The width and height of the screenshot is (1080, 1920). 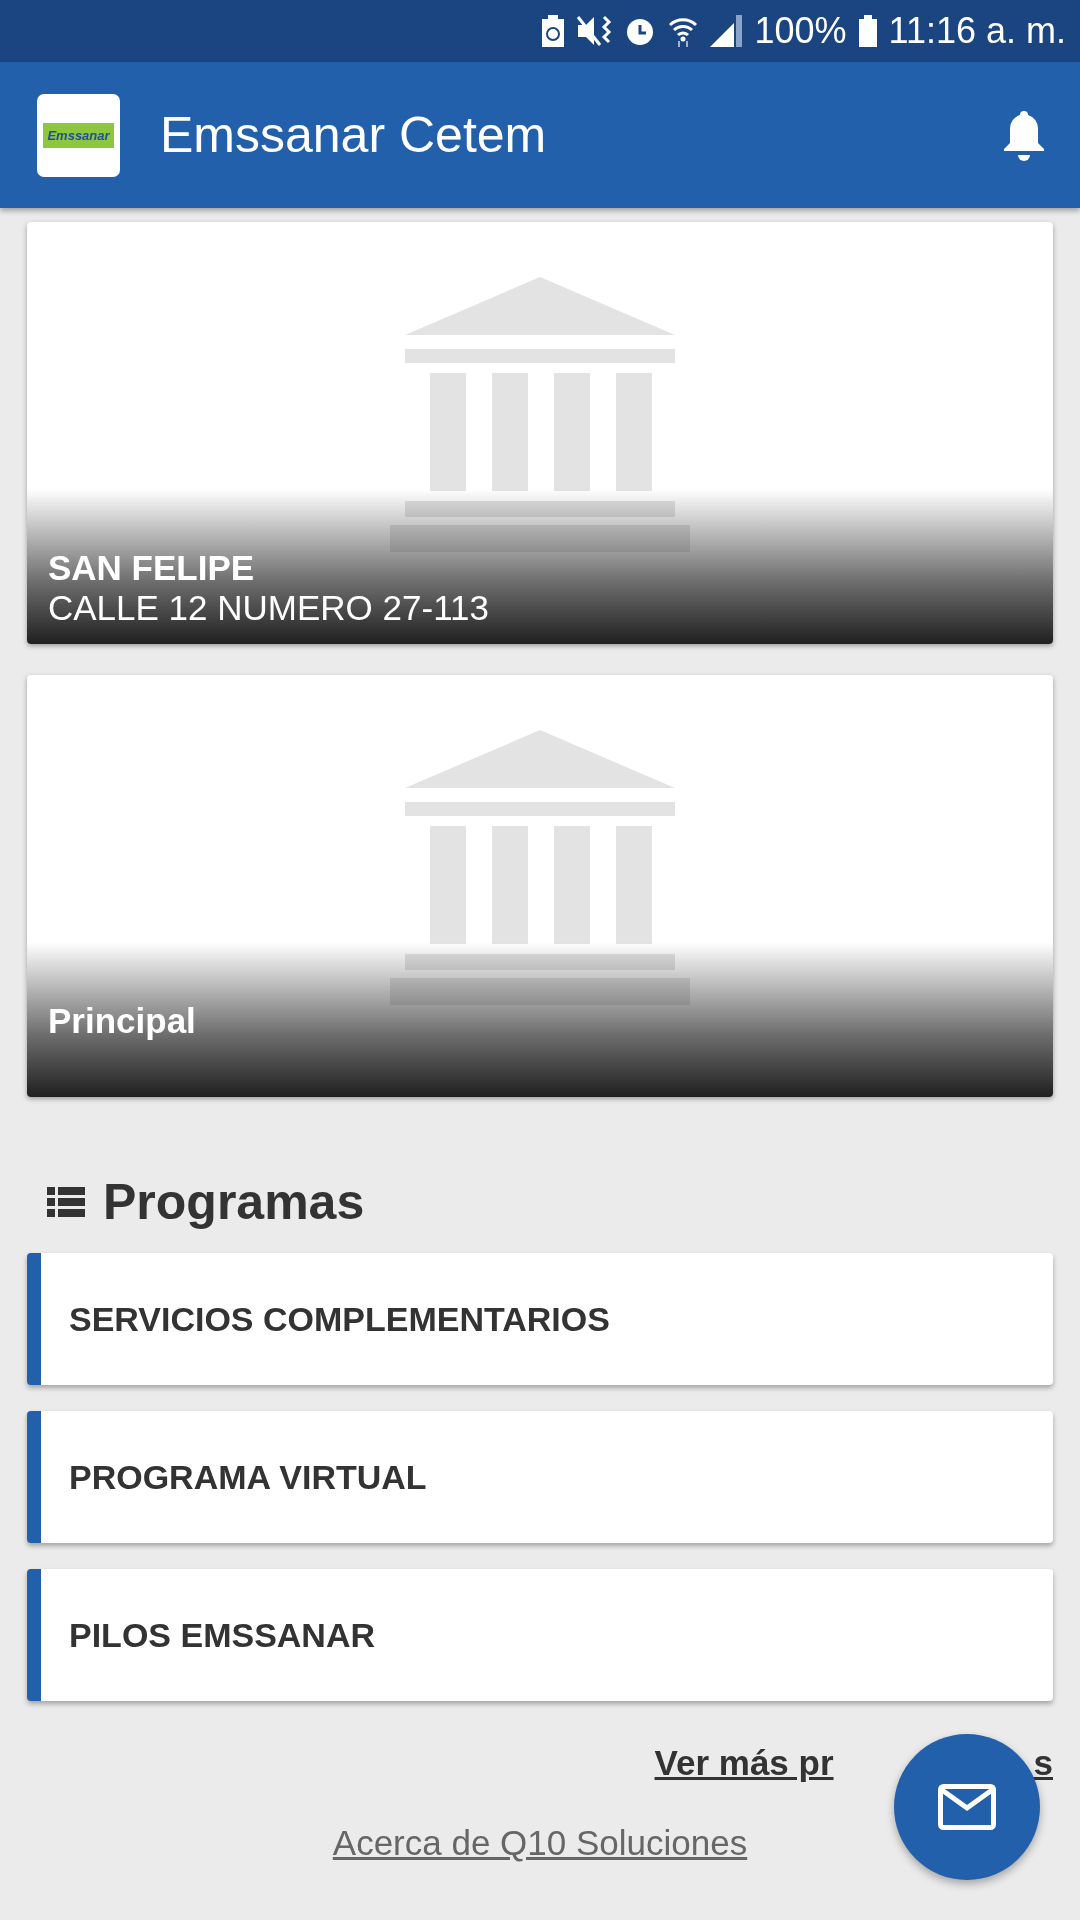 I want to click on battery-icon, so click(x=867, y=31).